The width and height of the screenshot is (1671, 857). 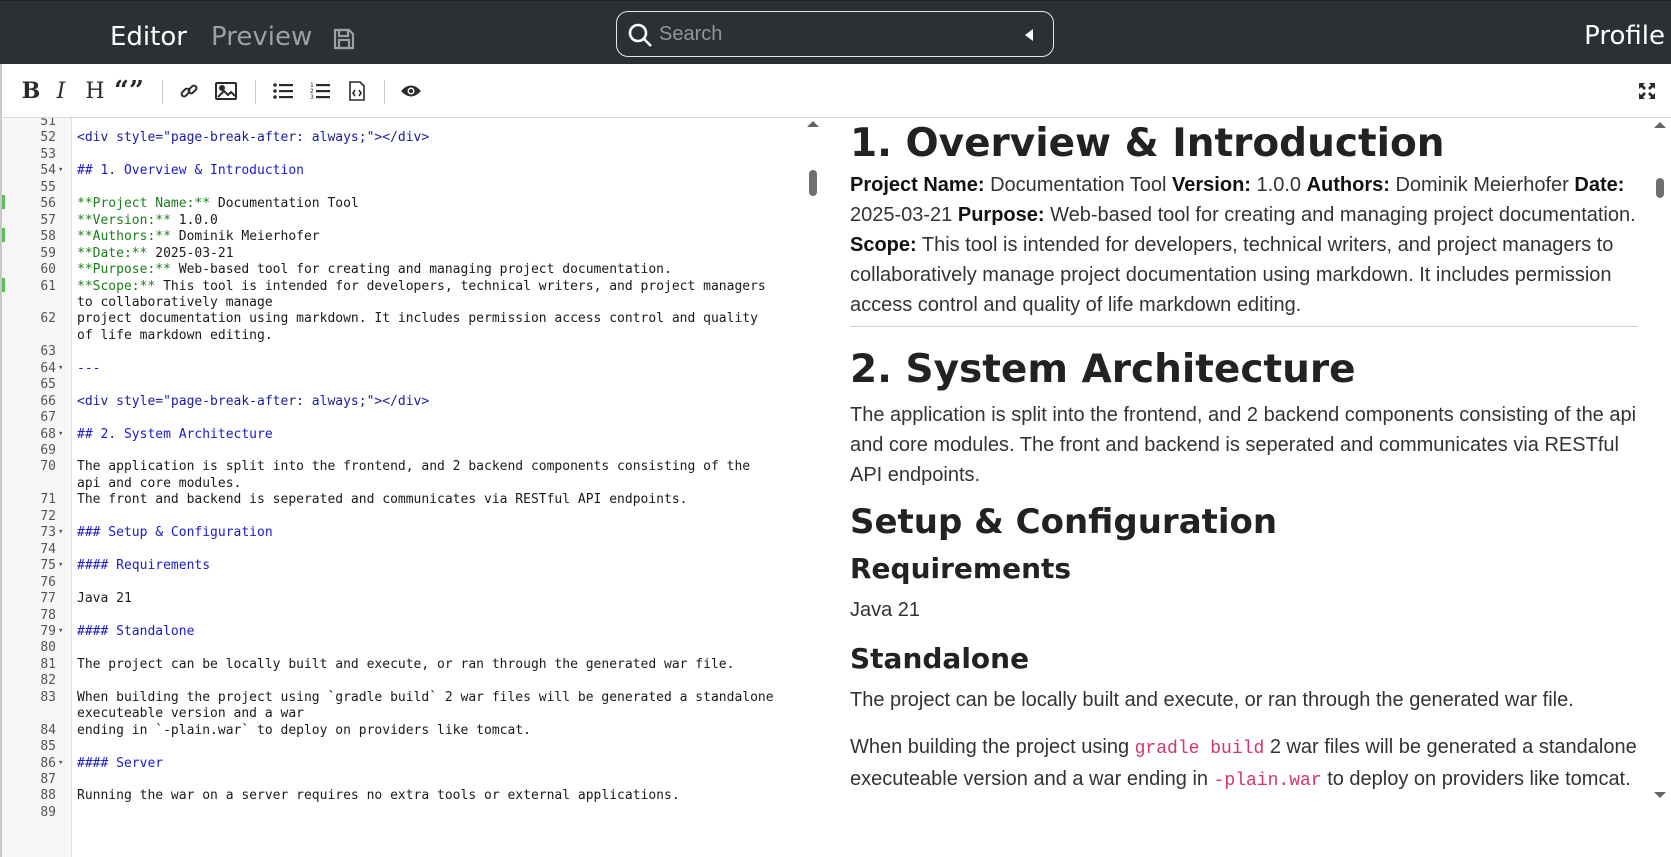 I want to click on heading-icon: H, so click(x=95, y=91).